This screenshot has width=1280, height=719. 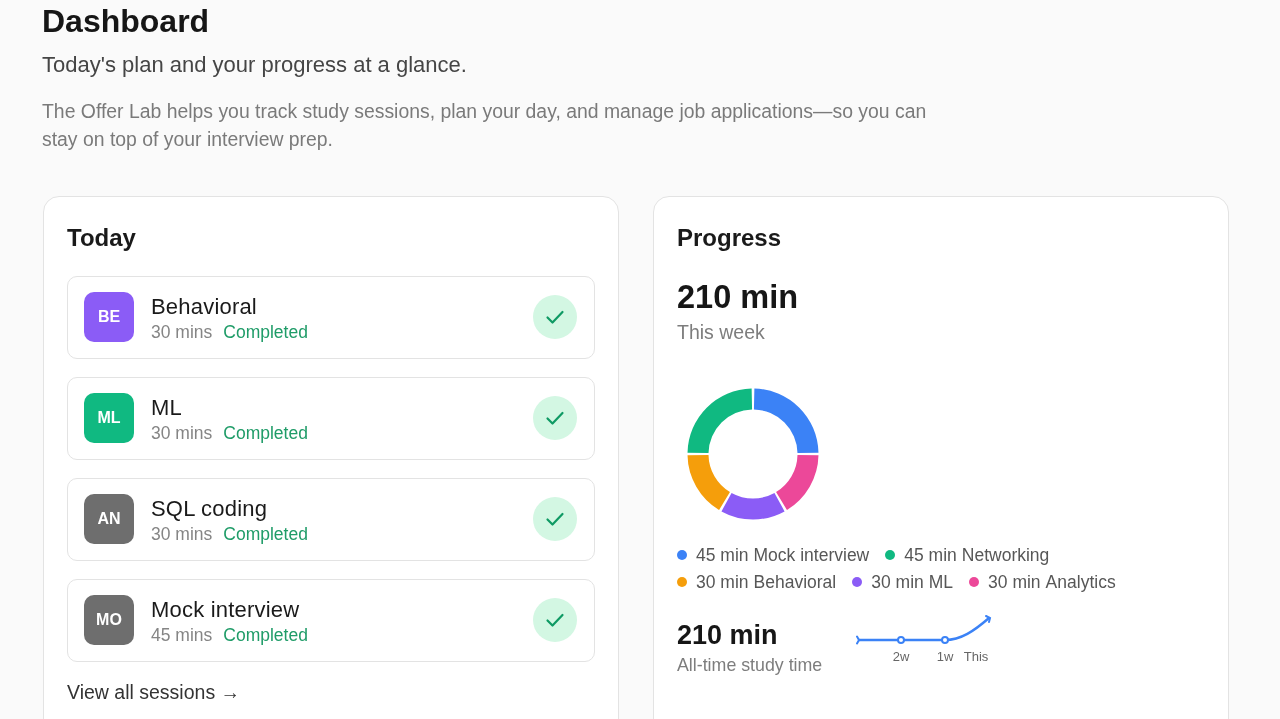 I want to click on session-avatar: MO, so click(x=109, y=620).